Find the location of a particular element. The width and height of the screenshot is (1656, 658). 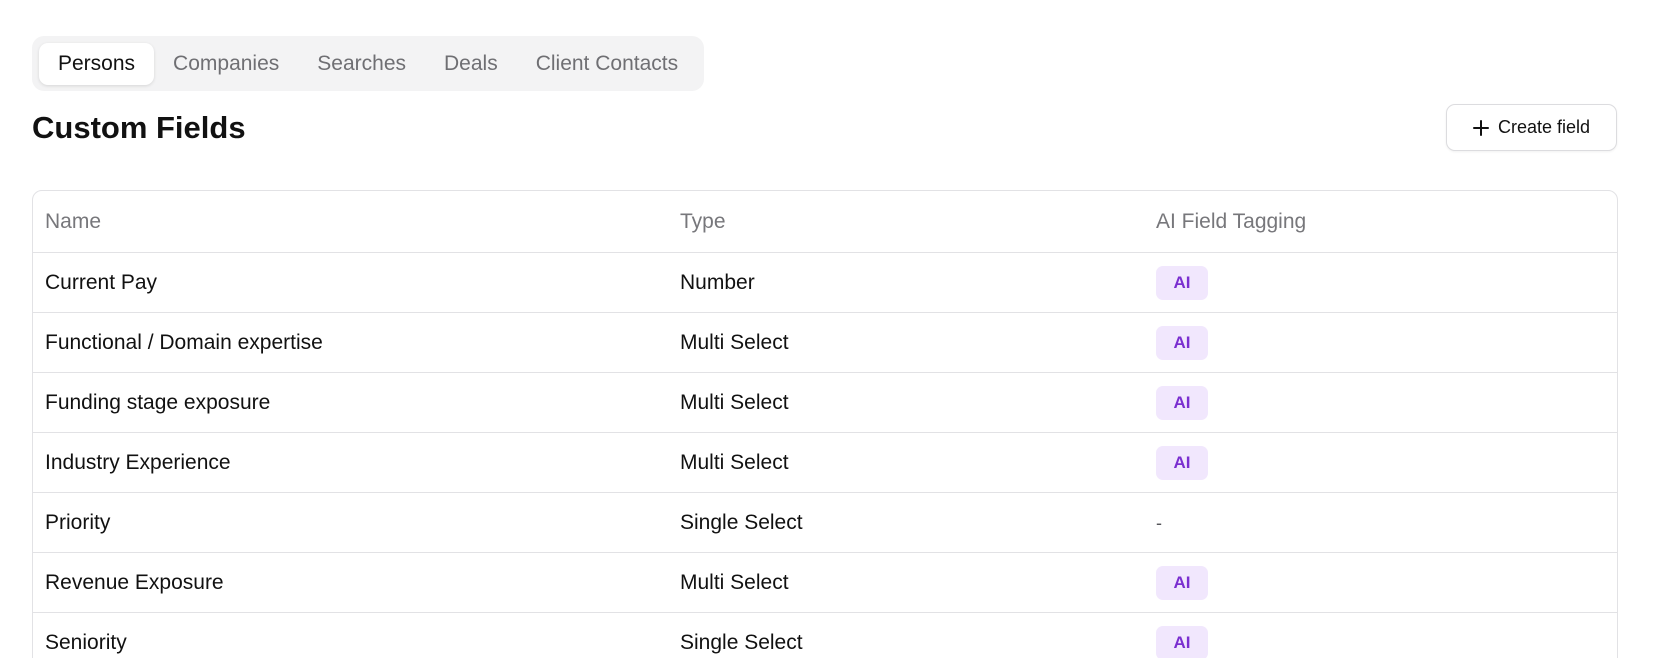

table-row: Seniority Single Select AI is located at coordinates (825, 635).